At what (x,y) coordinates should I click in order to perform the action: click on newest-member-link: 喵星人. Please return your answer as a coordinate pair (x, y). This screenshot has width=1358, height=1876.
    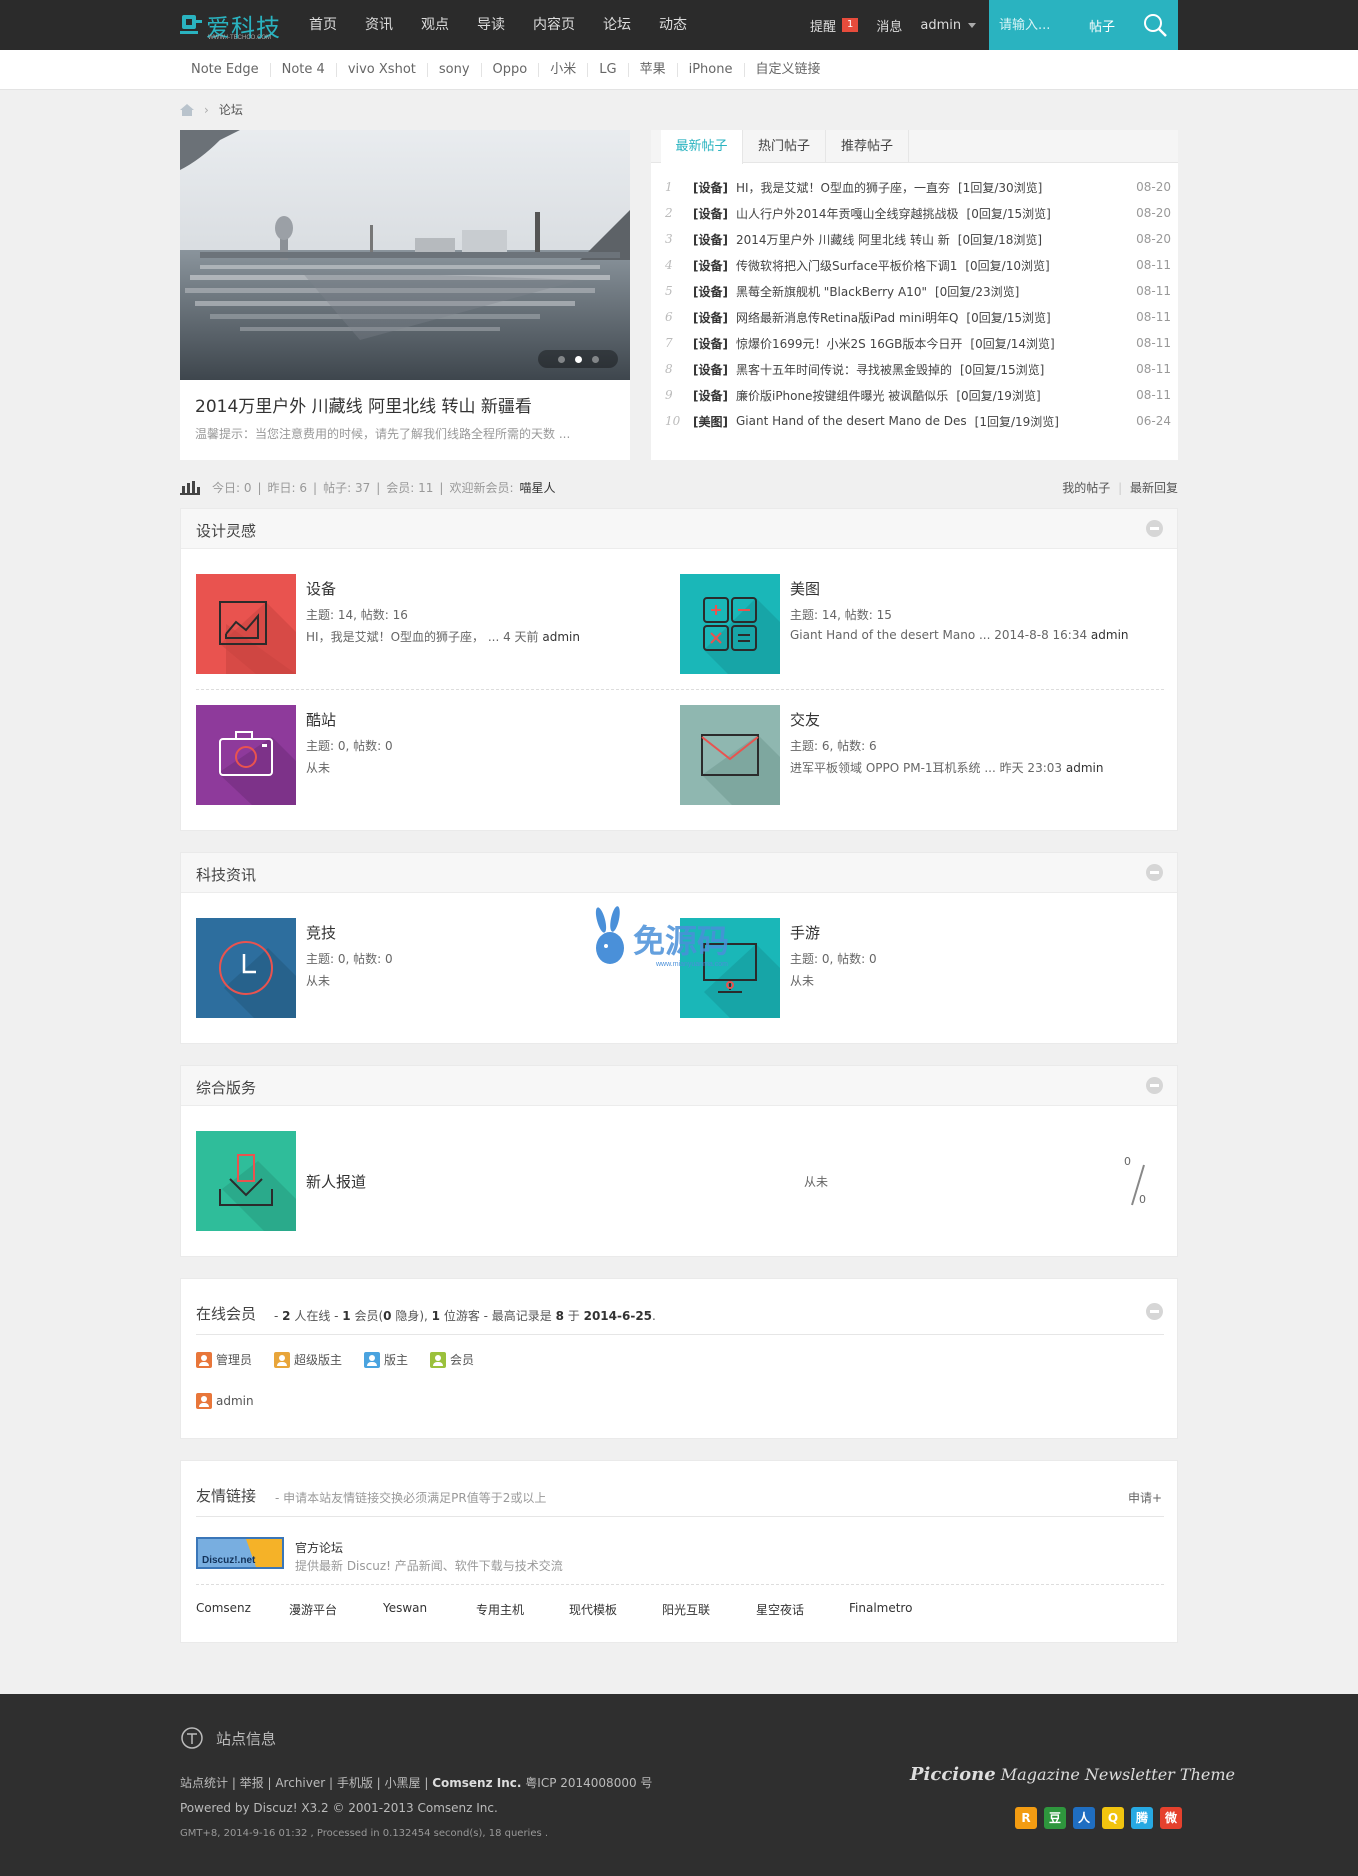
    Looking at the image, I should click on (538, 487).